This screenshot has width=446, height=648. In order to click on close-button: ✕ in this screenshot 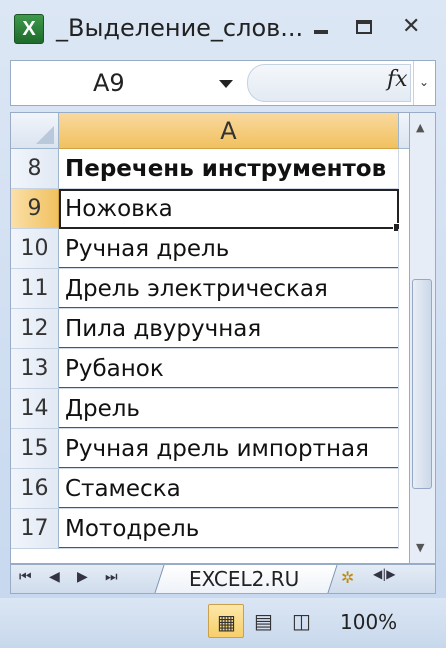, I will do `click(413, 28)`.